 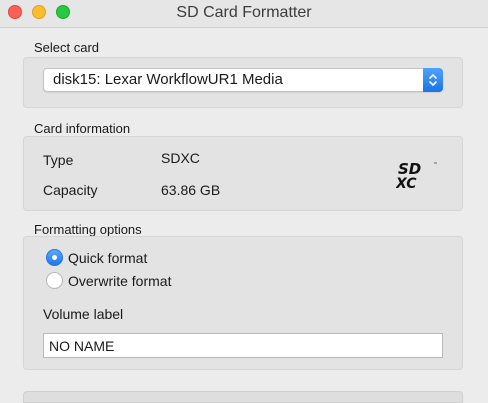 I want to click on select-card-label: Select card, so click(x=67, y=47).